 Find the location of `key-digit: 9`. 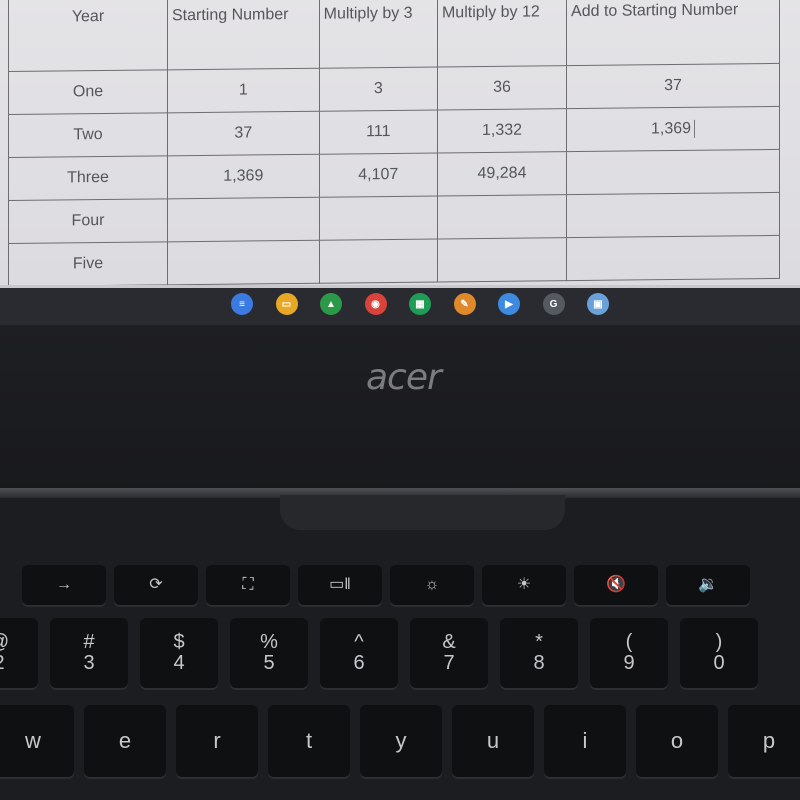

key-digit: 9 is located at coordinates (629, 663).